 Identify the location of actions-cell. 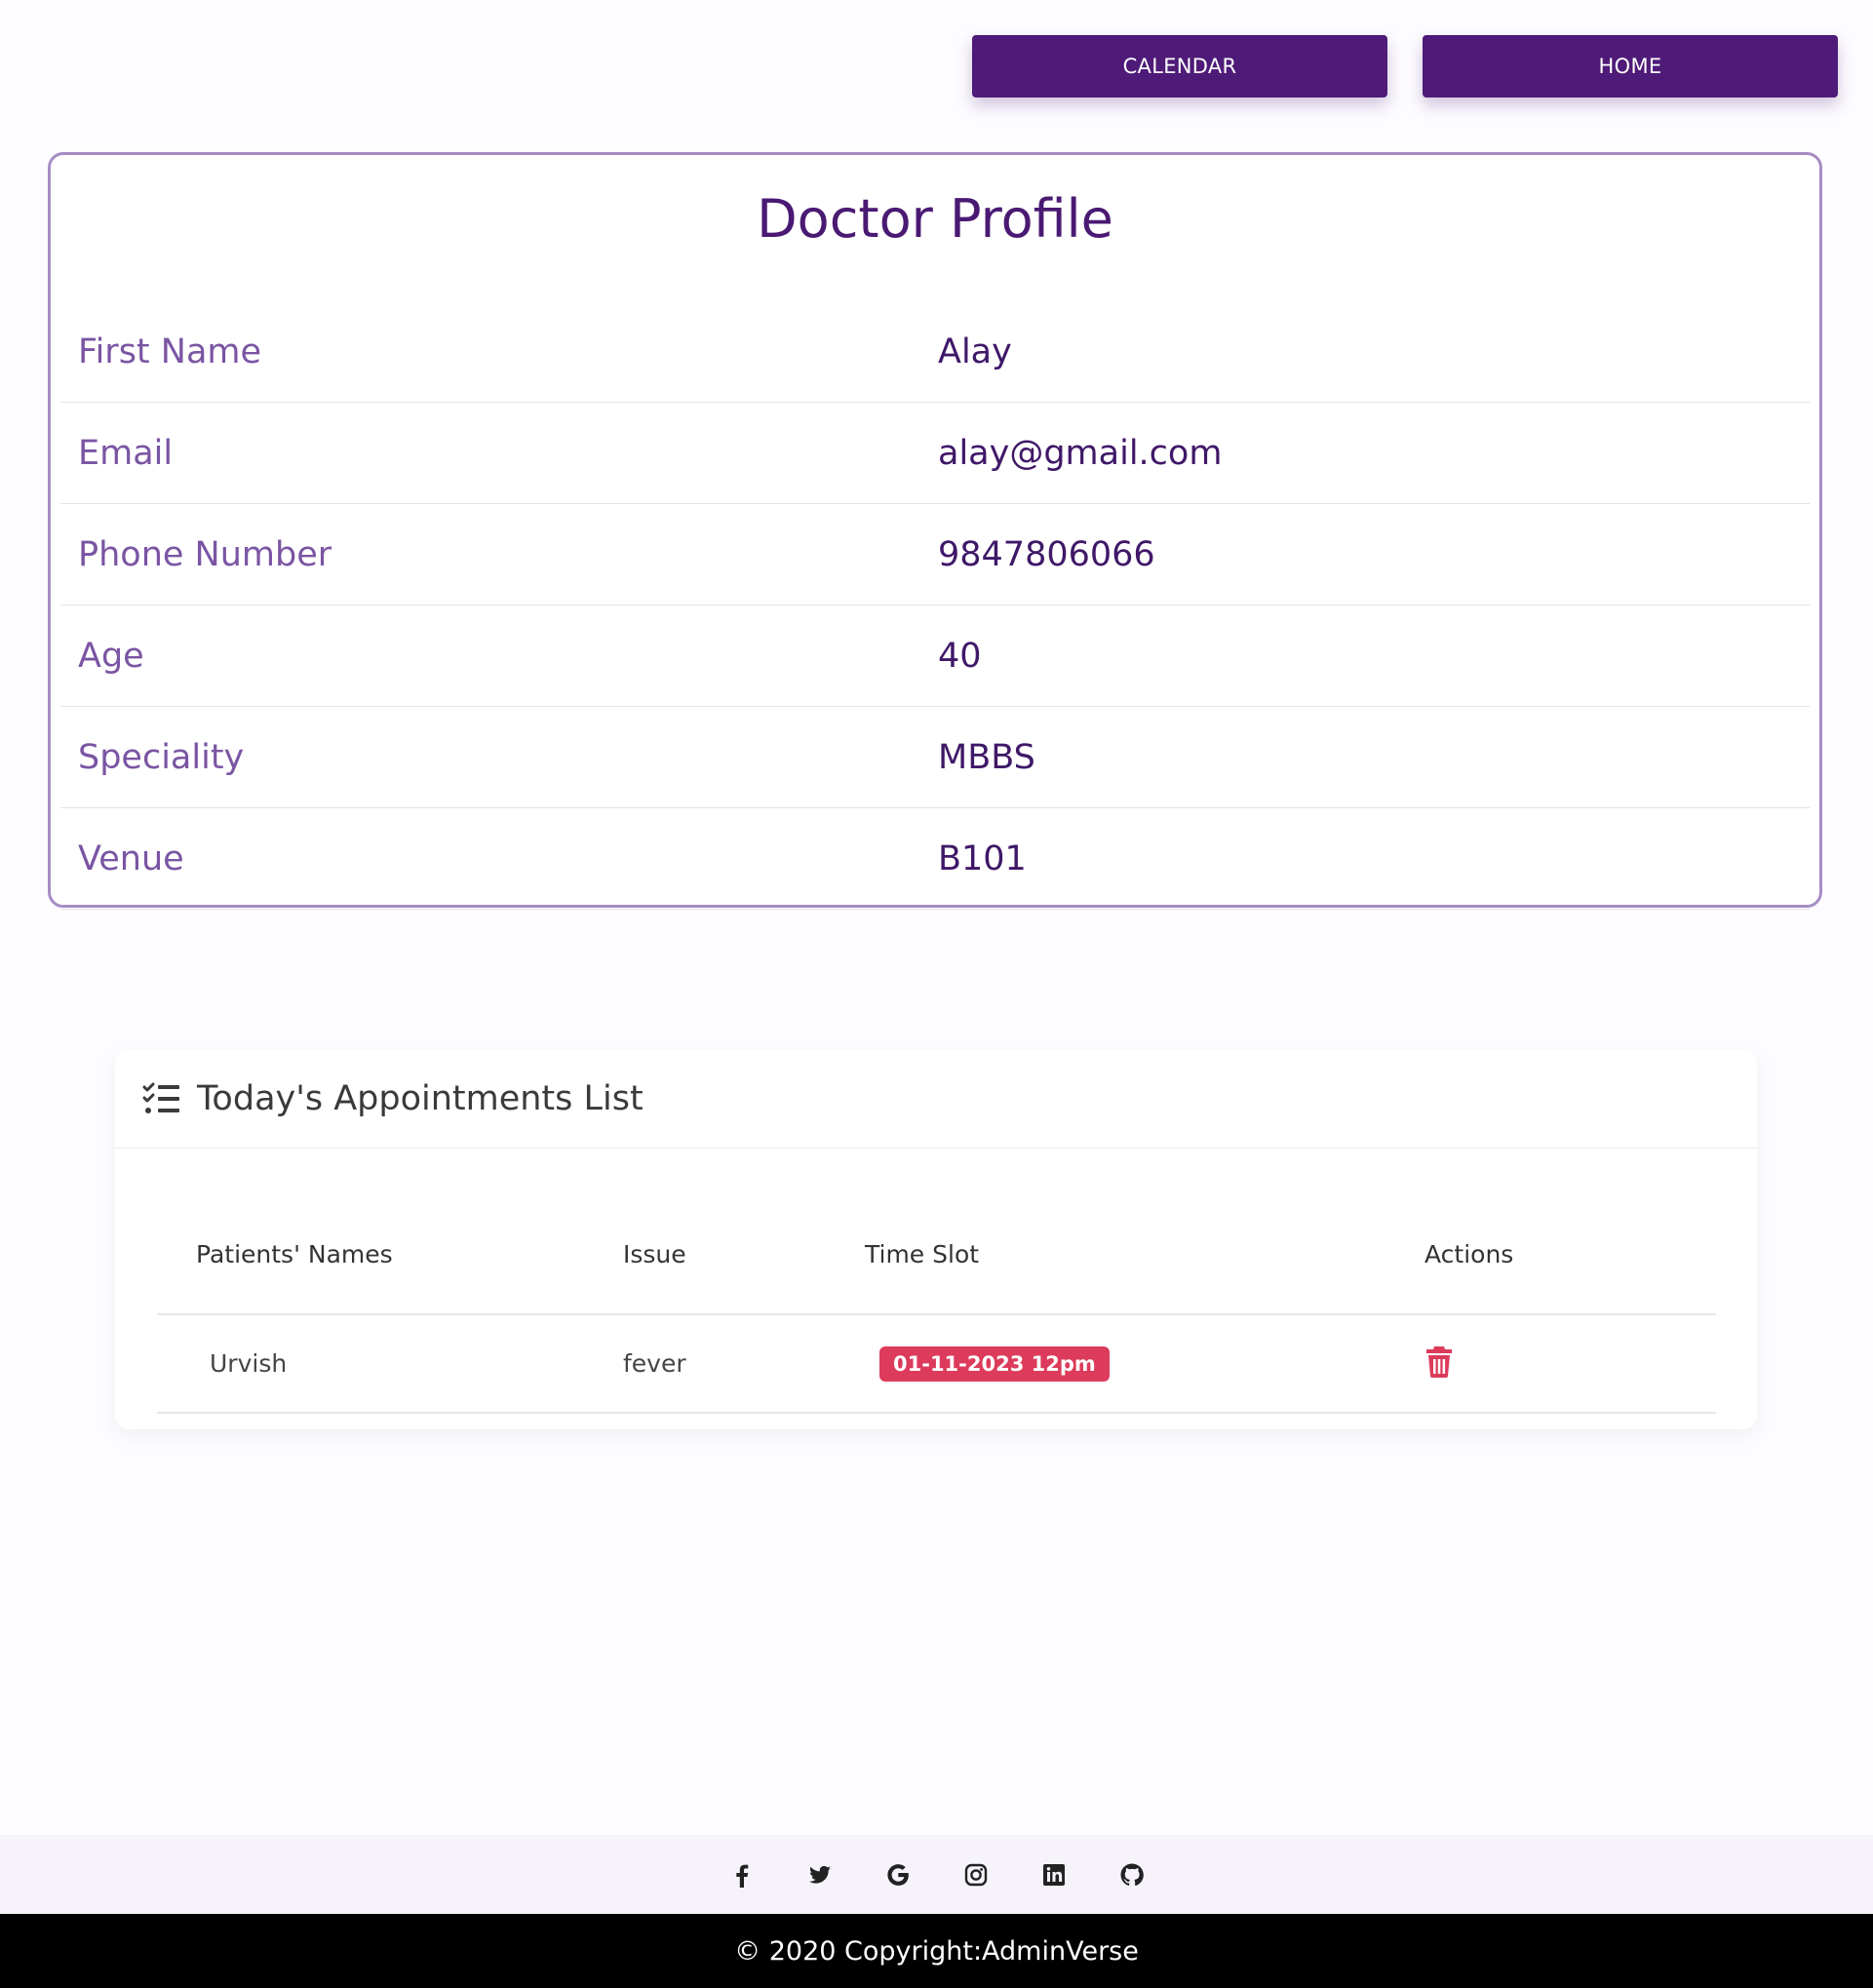
(1570, 1364).